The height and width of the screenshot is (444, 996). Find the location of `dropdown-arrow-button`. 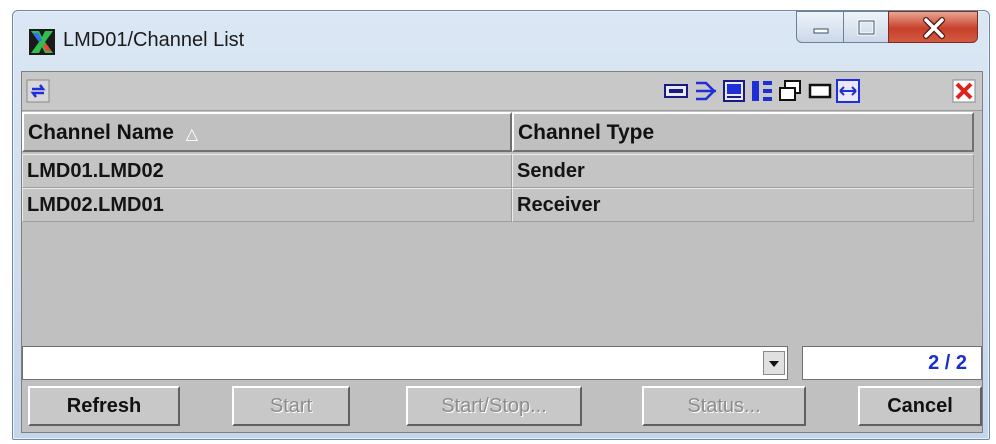

dropdown-arrow-button is located at coordinates (774, 363).